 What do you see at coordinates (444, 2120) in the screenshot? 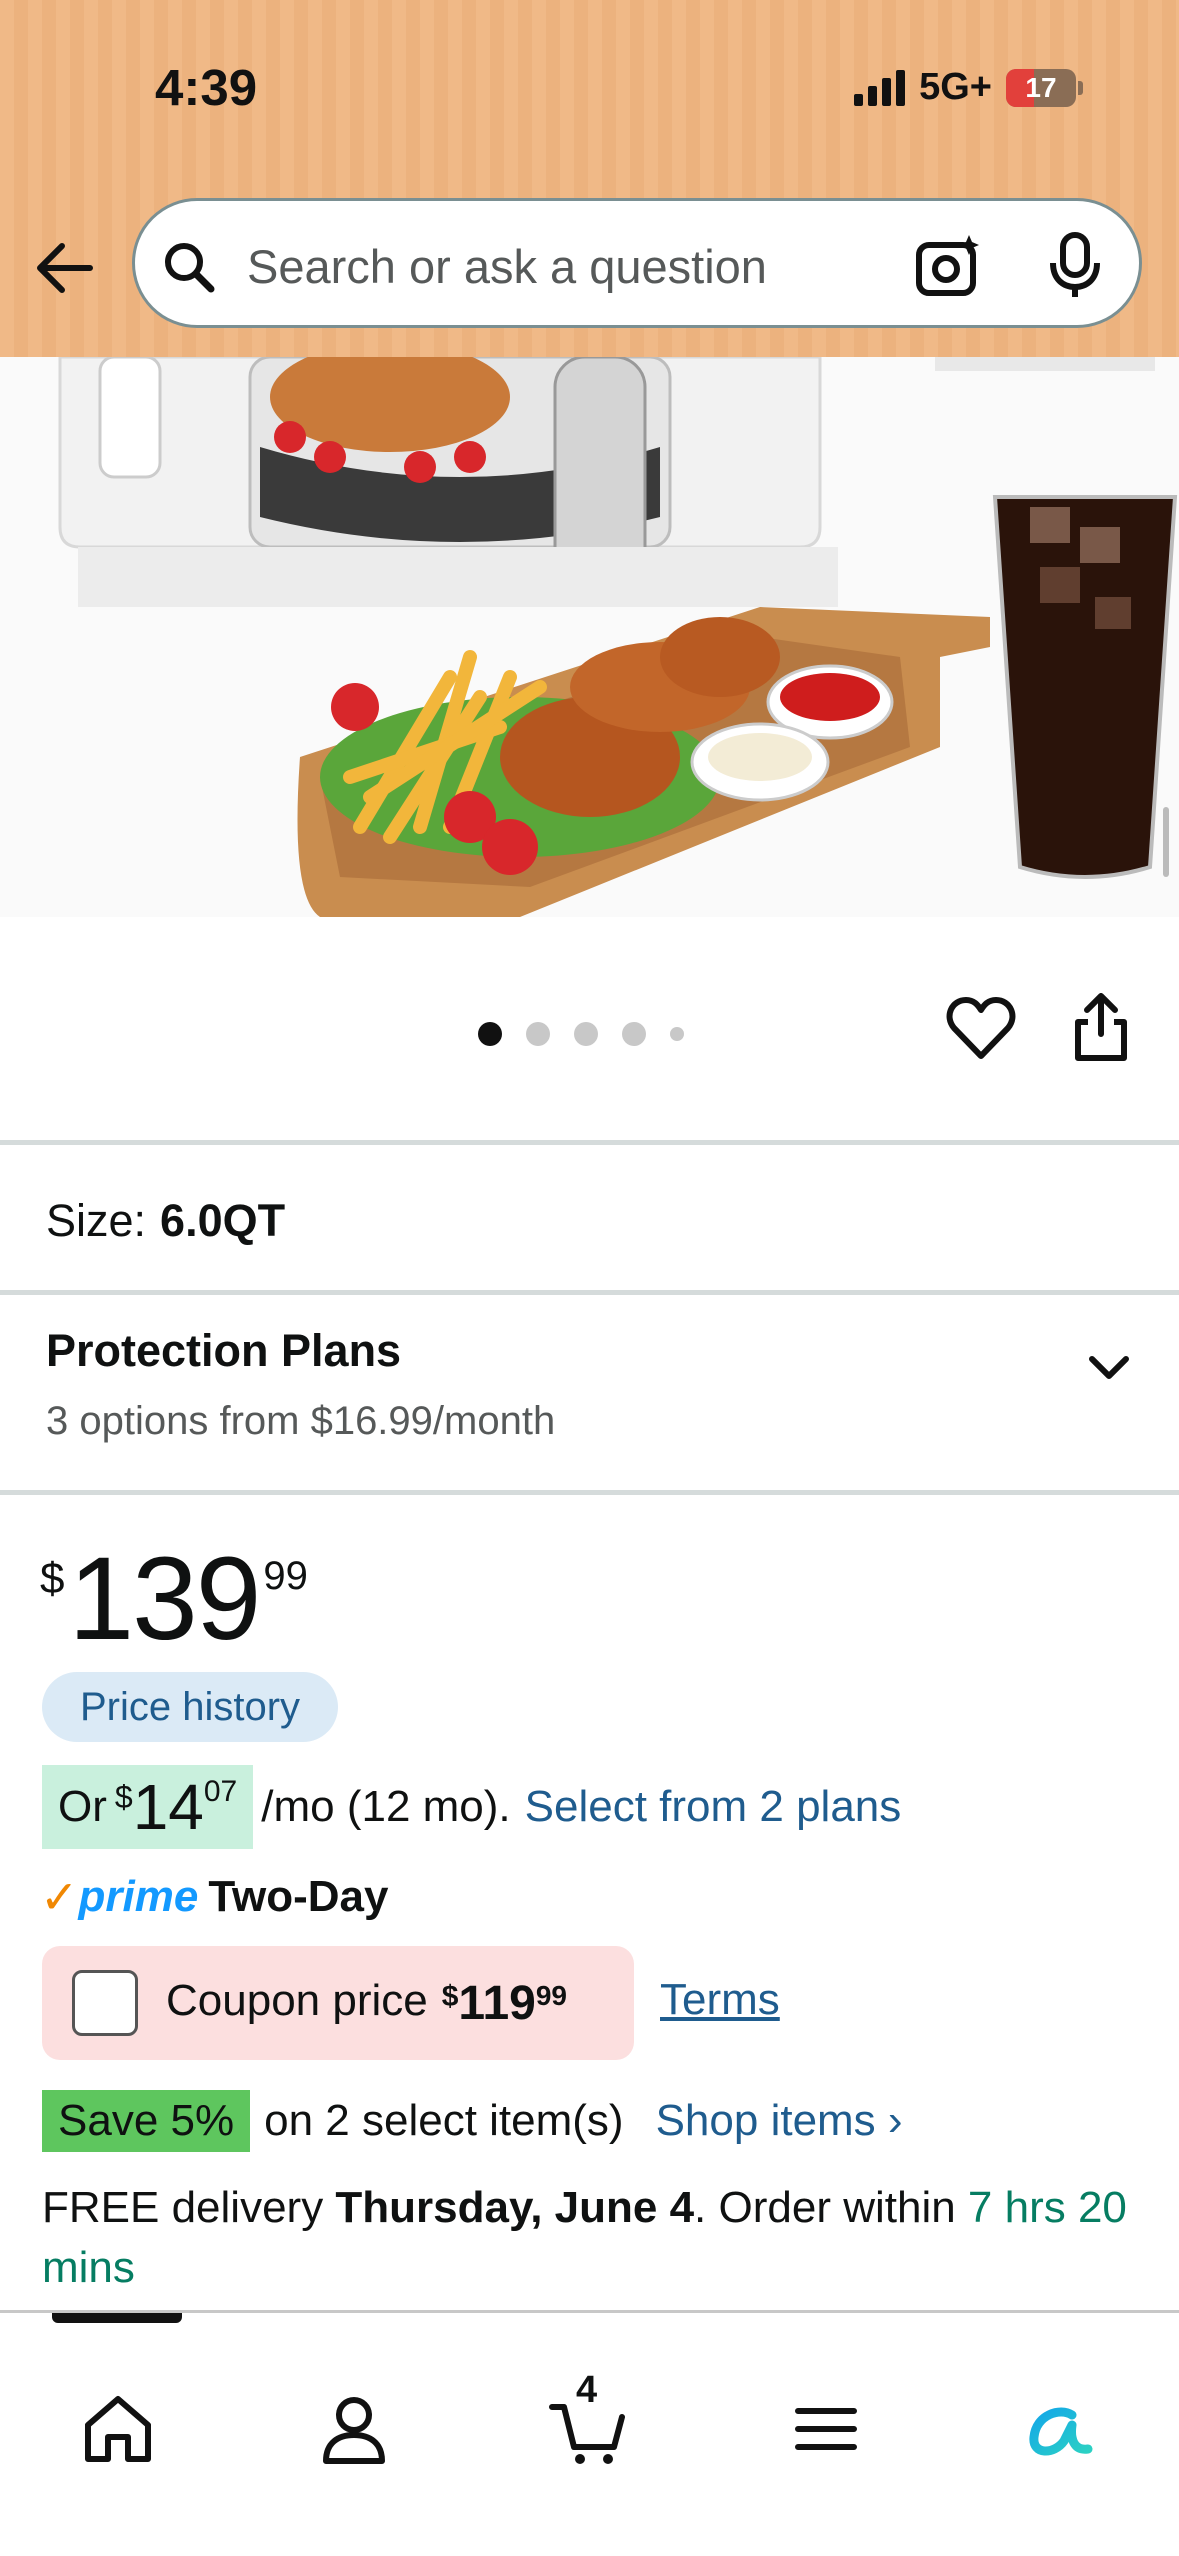
I see `save-text: on 2 select item(s)` at bounding box center [444, 2120].